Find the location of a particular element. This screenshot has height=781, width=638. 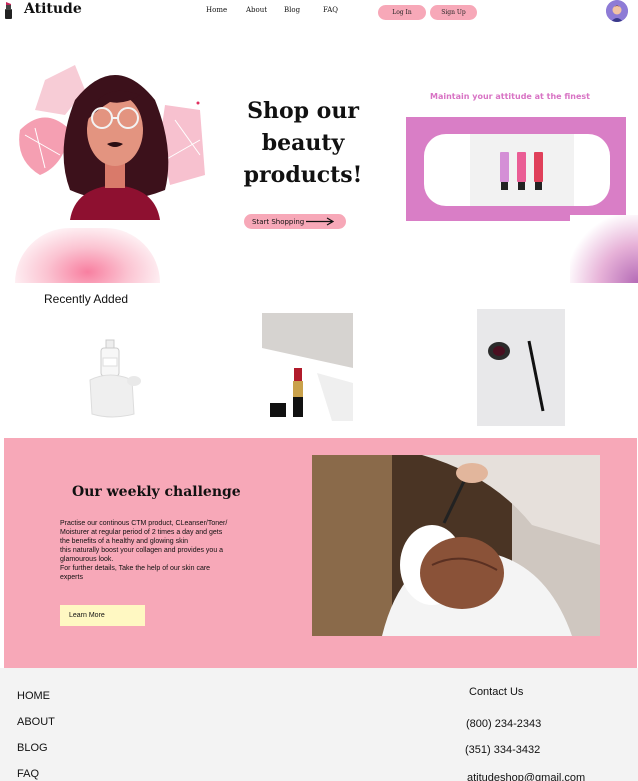

learn-more-button: Learn More is located at coordinates (102, 615).